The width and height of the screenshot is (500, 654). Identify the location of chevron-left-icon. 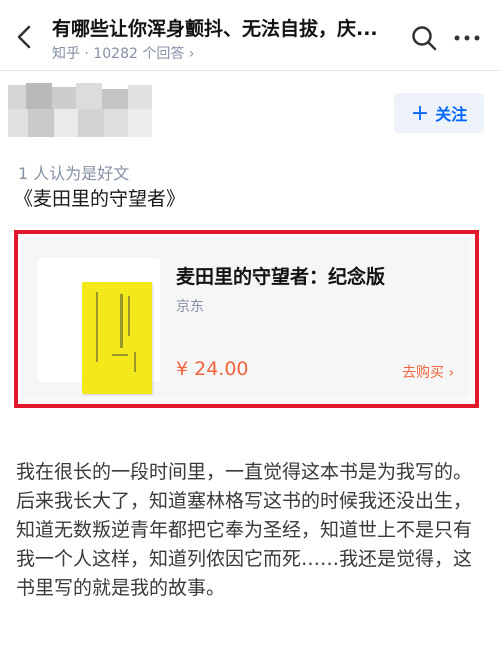
(24, 37).